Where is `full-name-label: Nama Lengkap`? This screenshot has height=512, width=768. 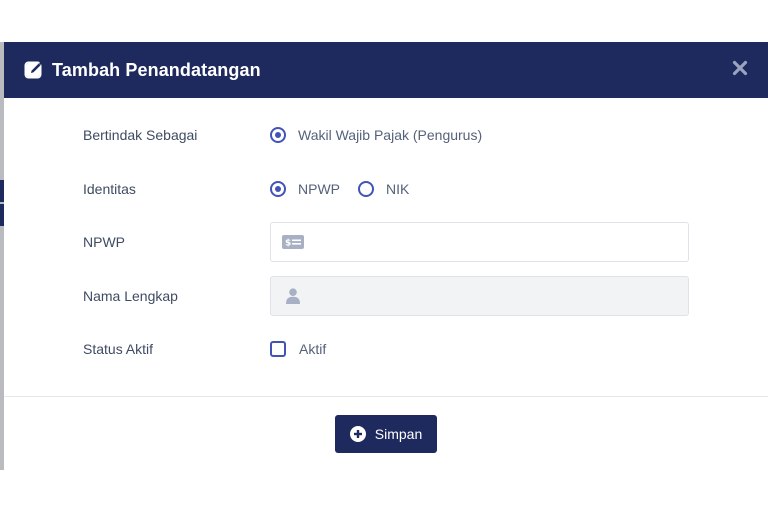
full-name-label: Nama Lengkap is located at coordinates (130, 296).